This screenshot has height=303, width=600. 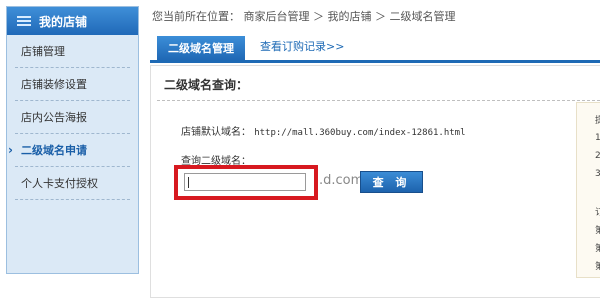 I want to click on info-line: 1, so click(x=597, y=138).